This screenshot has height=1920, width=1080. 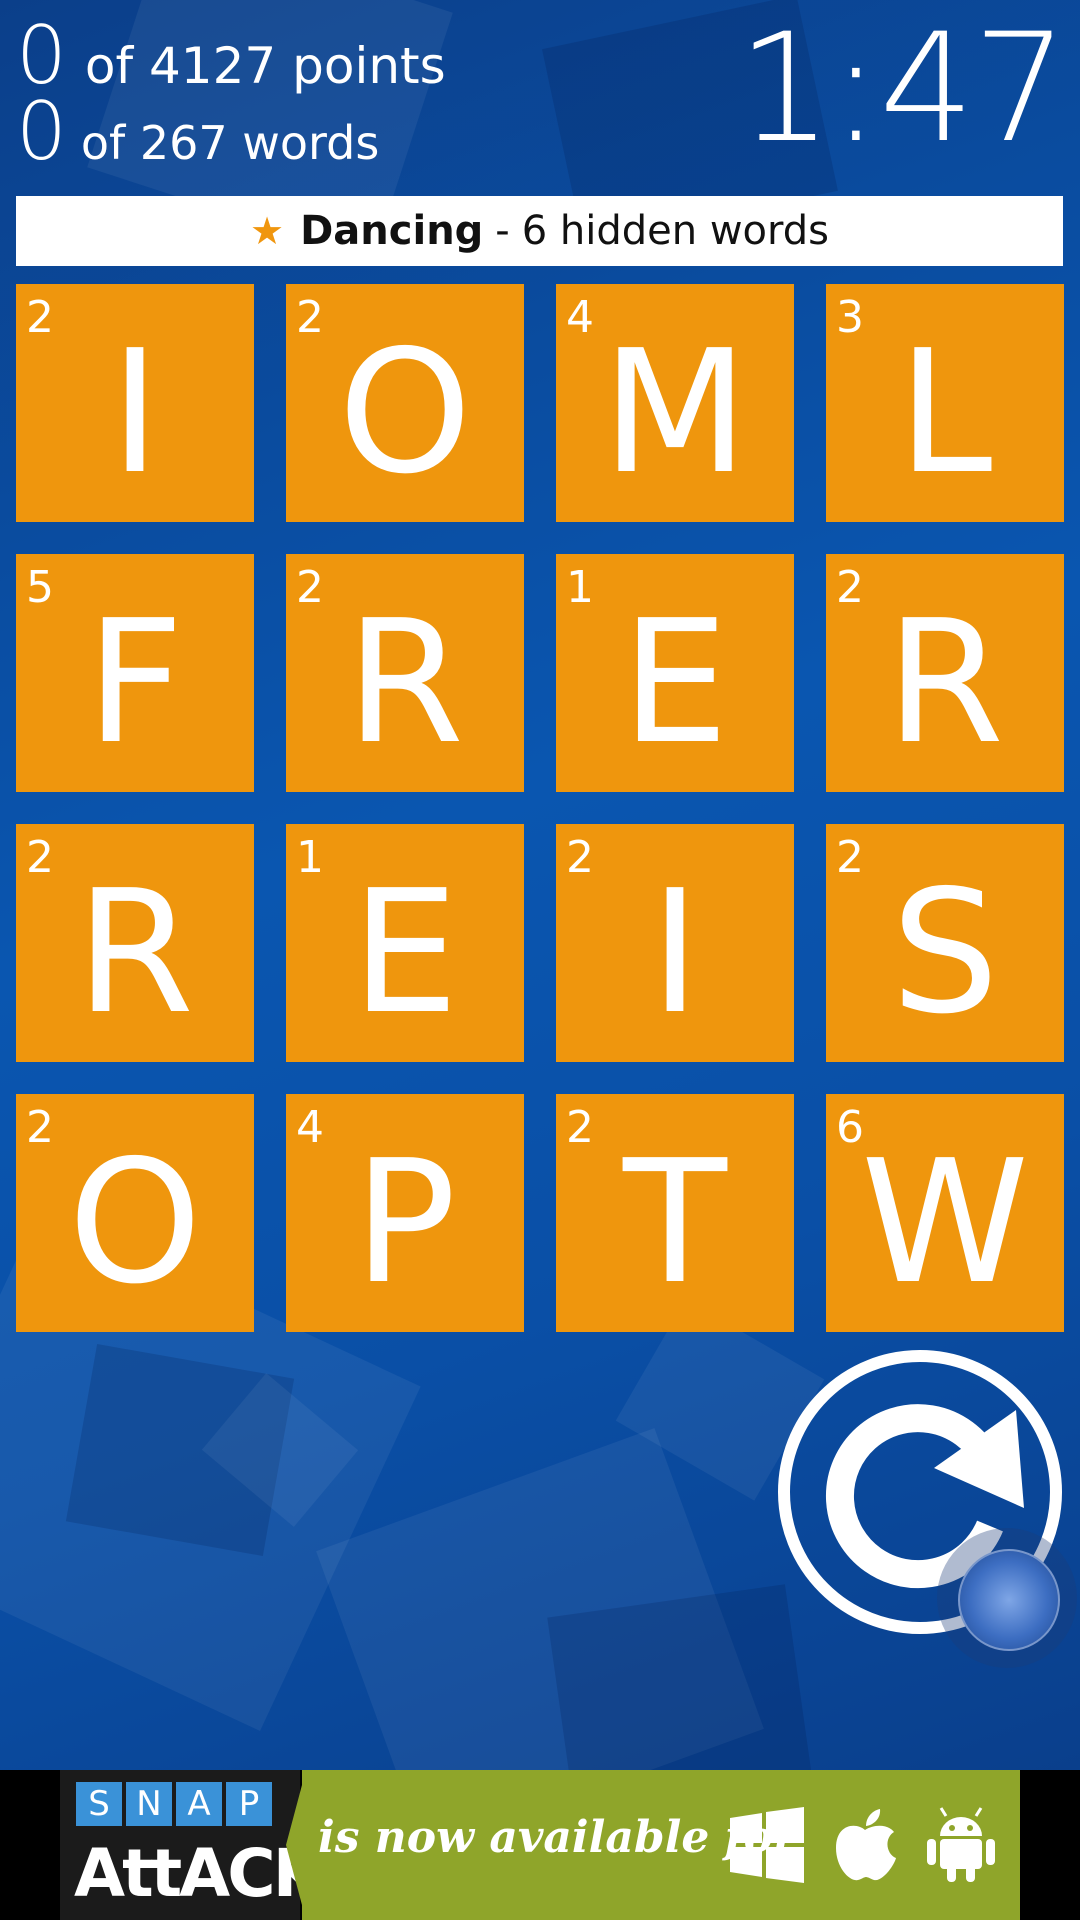 I want to click on ad-snap-letter: S, so click(x=99, y=1804).